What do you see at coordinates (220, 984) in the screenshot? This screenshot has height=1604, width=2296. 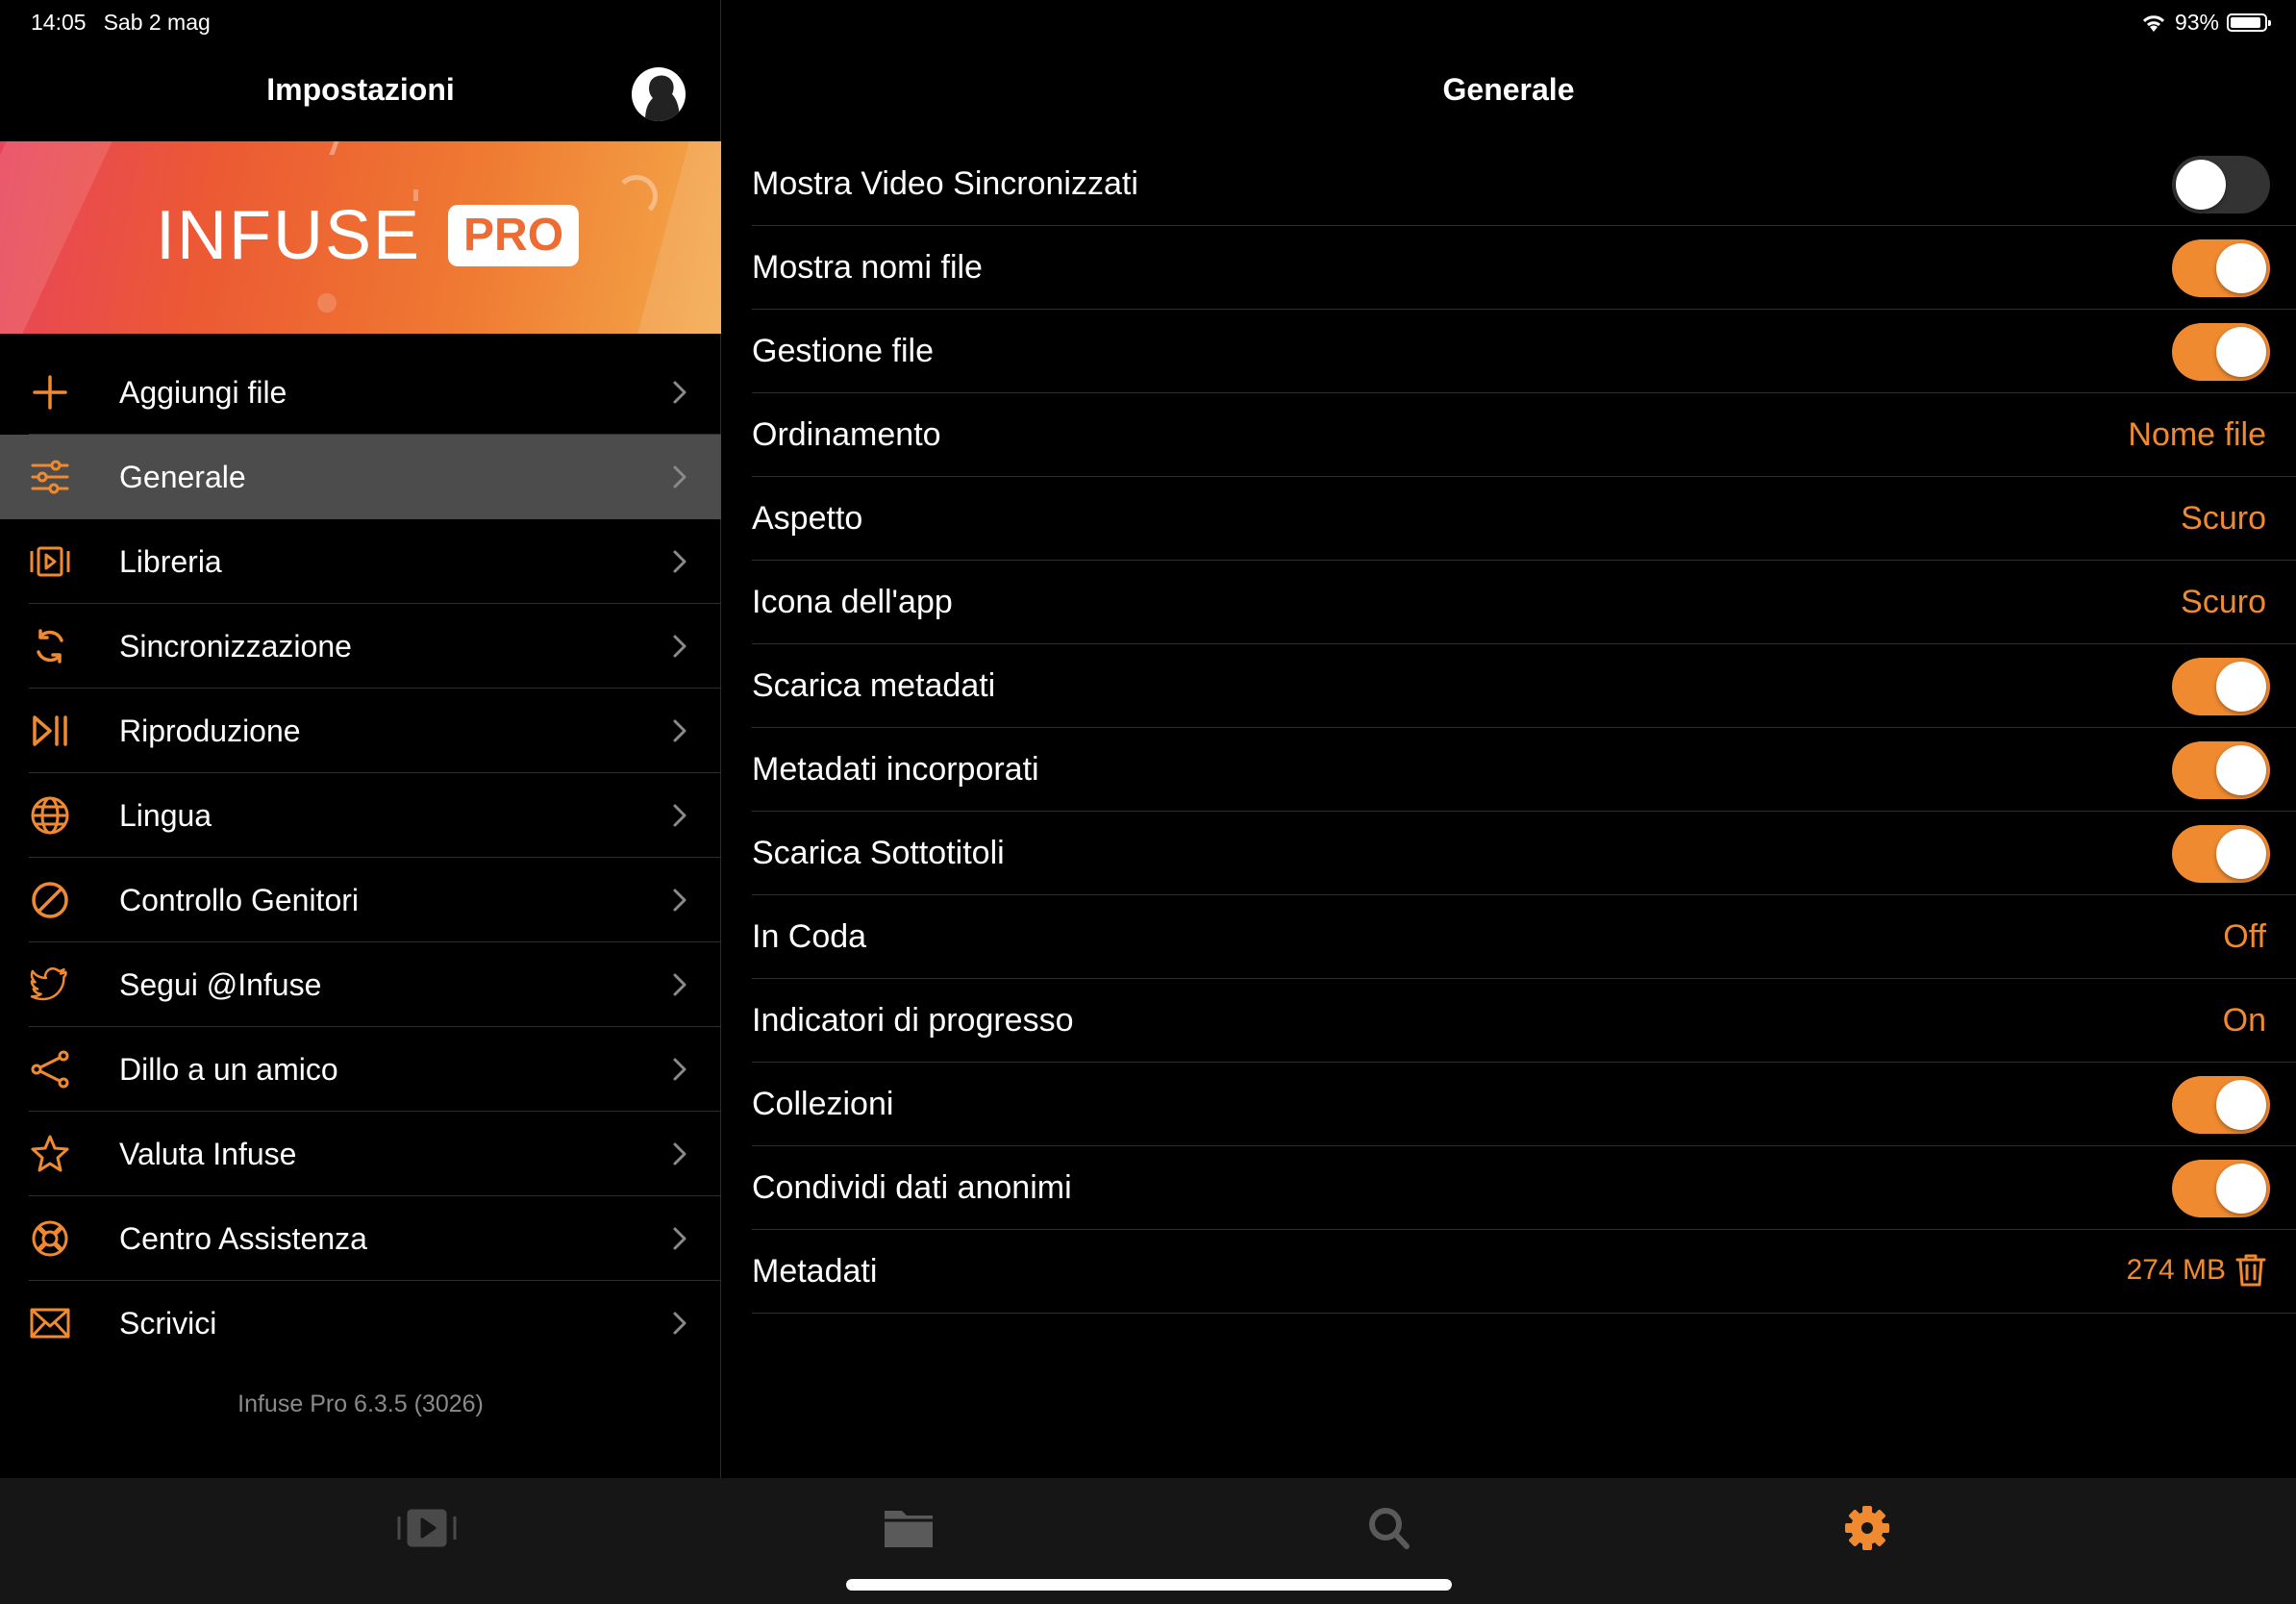 I see `sidebar-item-label: Segui @Infuse` at bounding box center [220, 984].